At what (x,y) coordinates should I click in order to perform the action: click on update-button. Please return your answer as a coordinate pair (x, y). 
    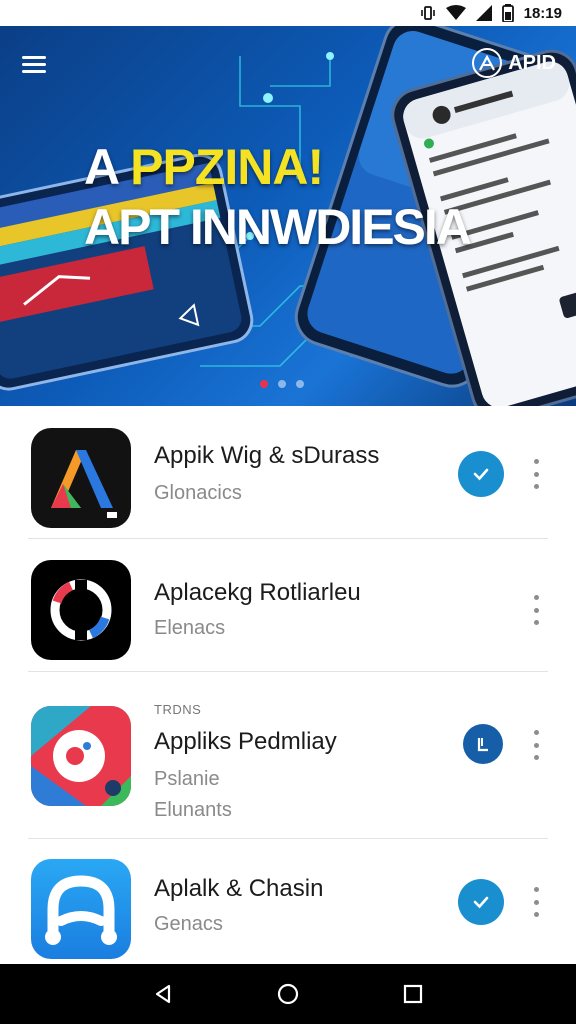
    Looking at the image, I should click on (483, 744).